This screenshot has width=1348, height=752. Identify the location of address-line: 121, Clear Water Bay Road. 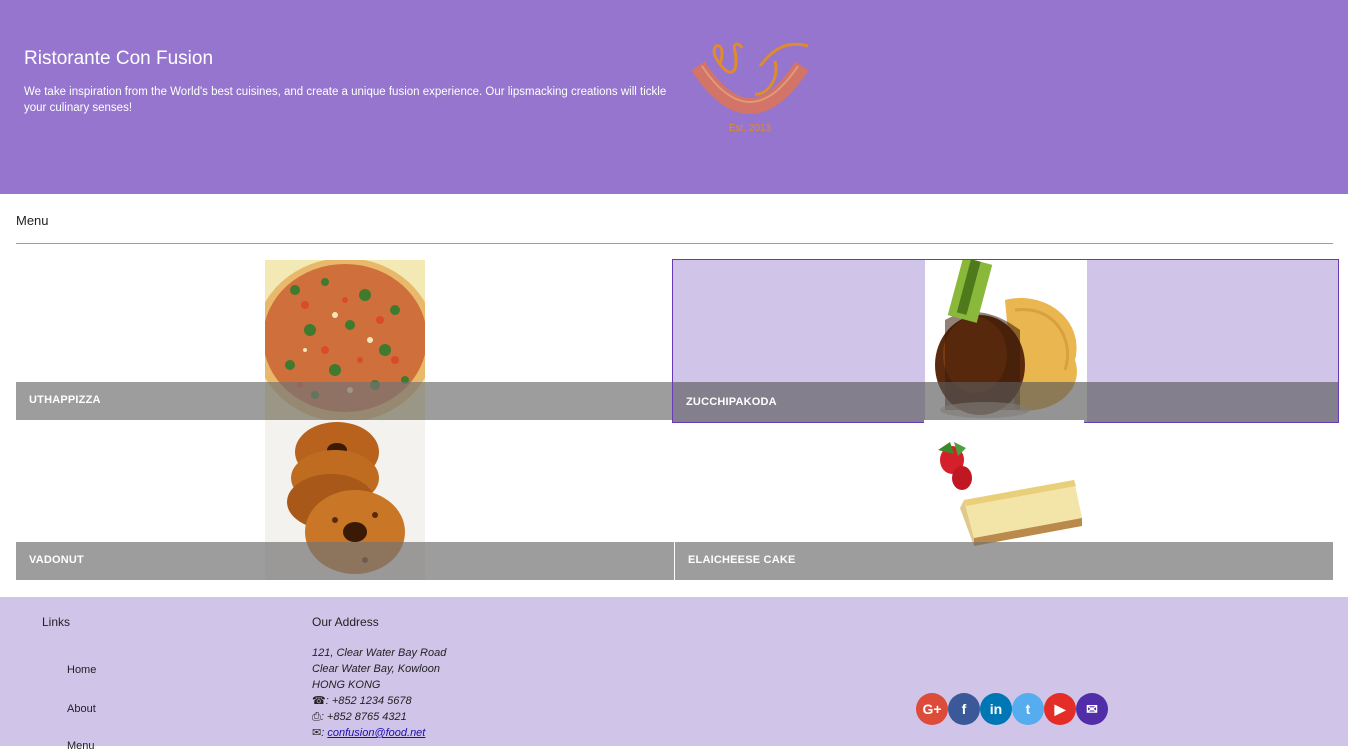
(379, 653).